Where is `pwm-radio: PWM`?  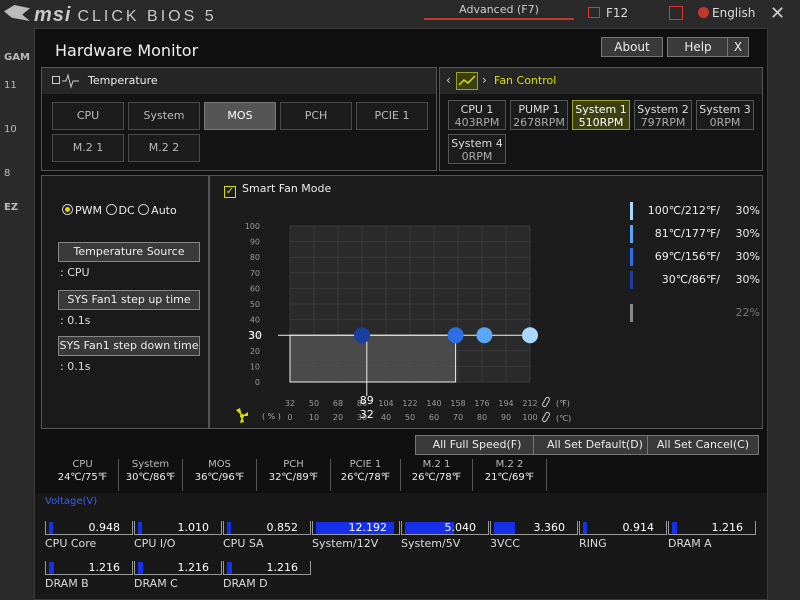 pwm-radio: PWM is located at coordinates (82, 210).